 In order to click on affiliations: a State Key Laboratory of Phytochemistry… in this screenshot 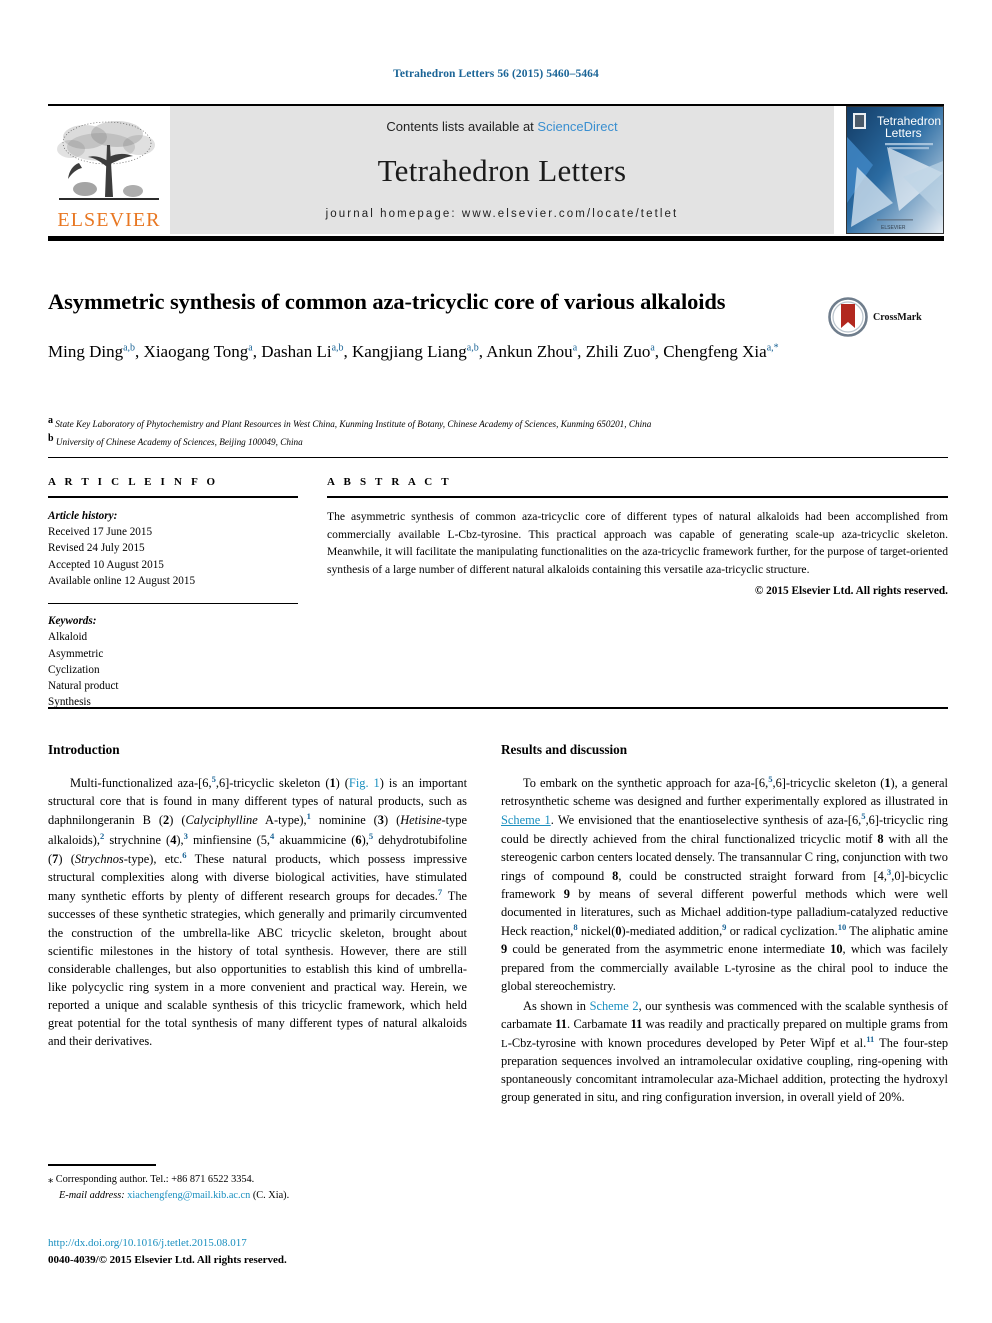, I will do `click(498, 431)`.